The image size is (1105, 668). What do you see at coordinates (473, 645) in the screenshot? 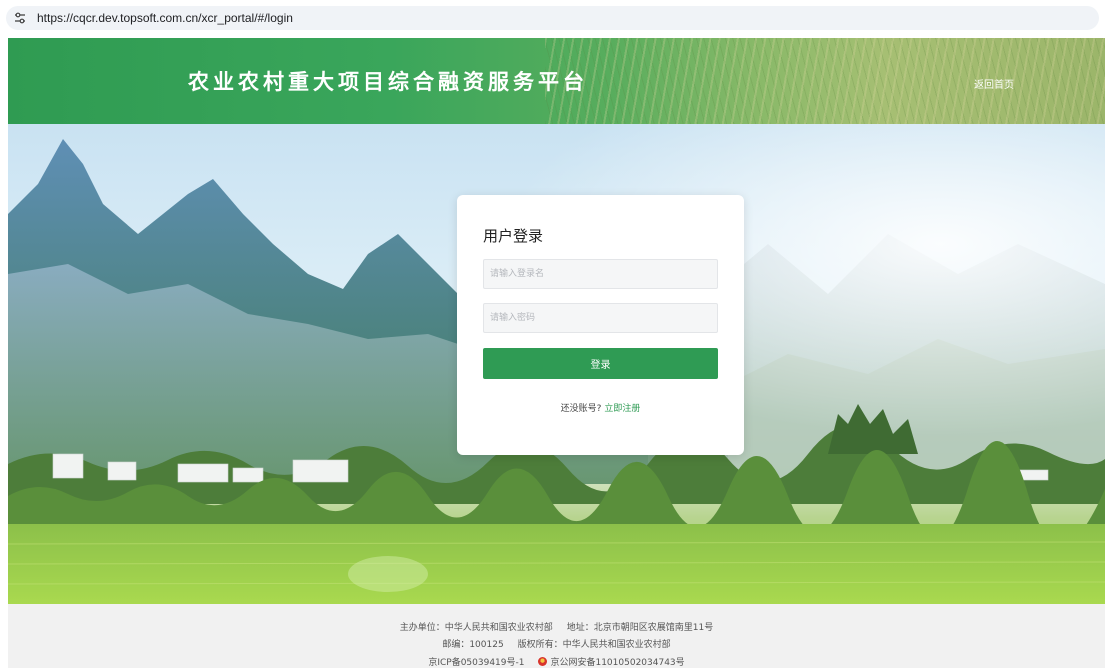
I see `footer-postcode: 邮编：100125` at bounding box center [473, 645].